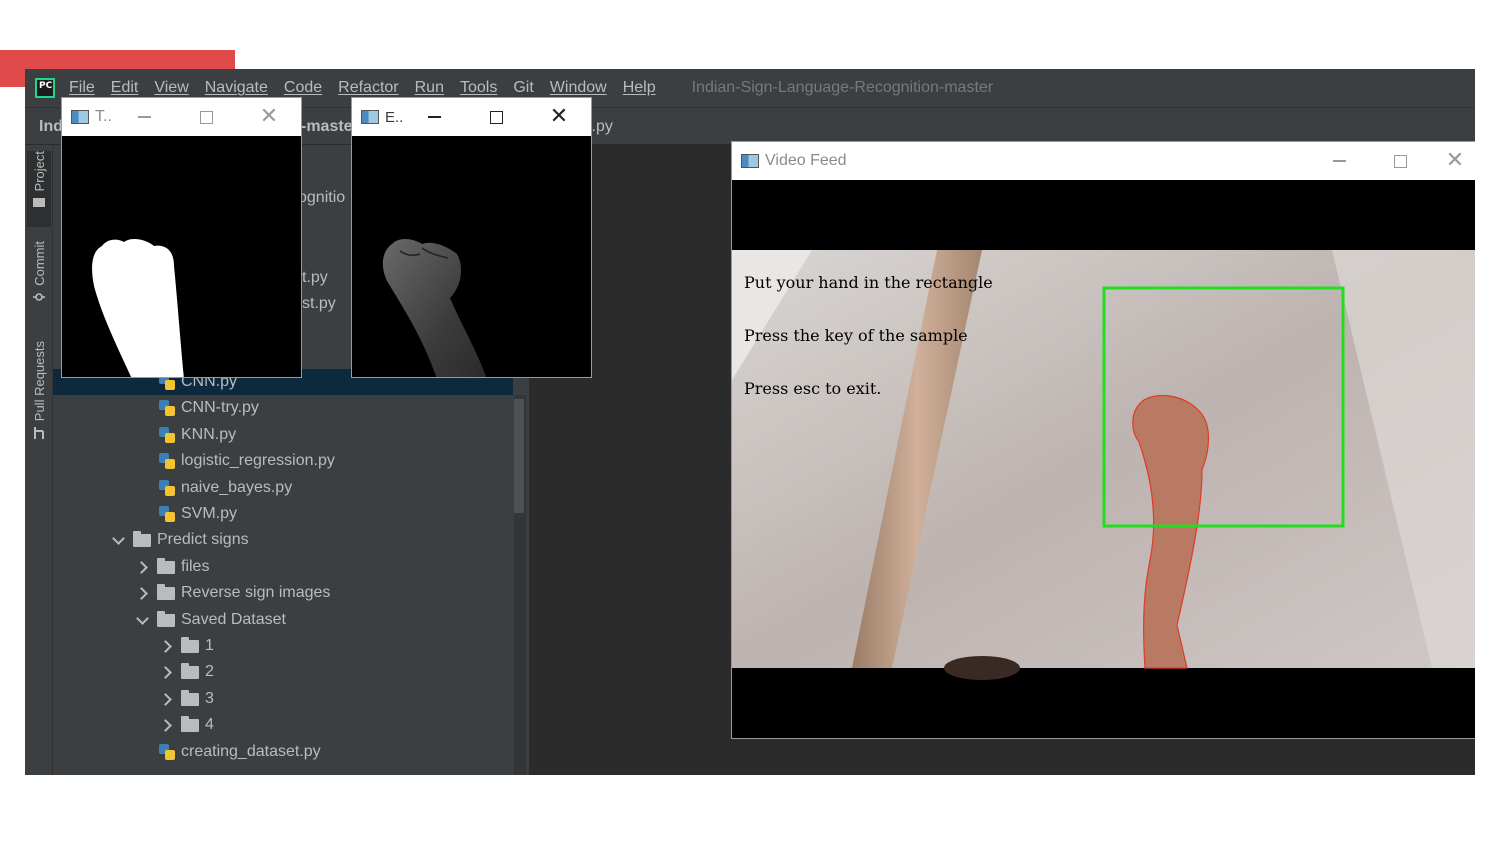  Describe the element at coordinates (856, 335) in the screenshot. I see `overlay-text-line-2: Press the key of the sample` at that location.